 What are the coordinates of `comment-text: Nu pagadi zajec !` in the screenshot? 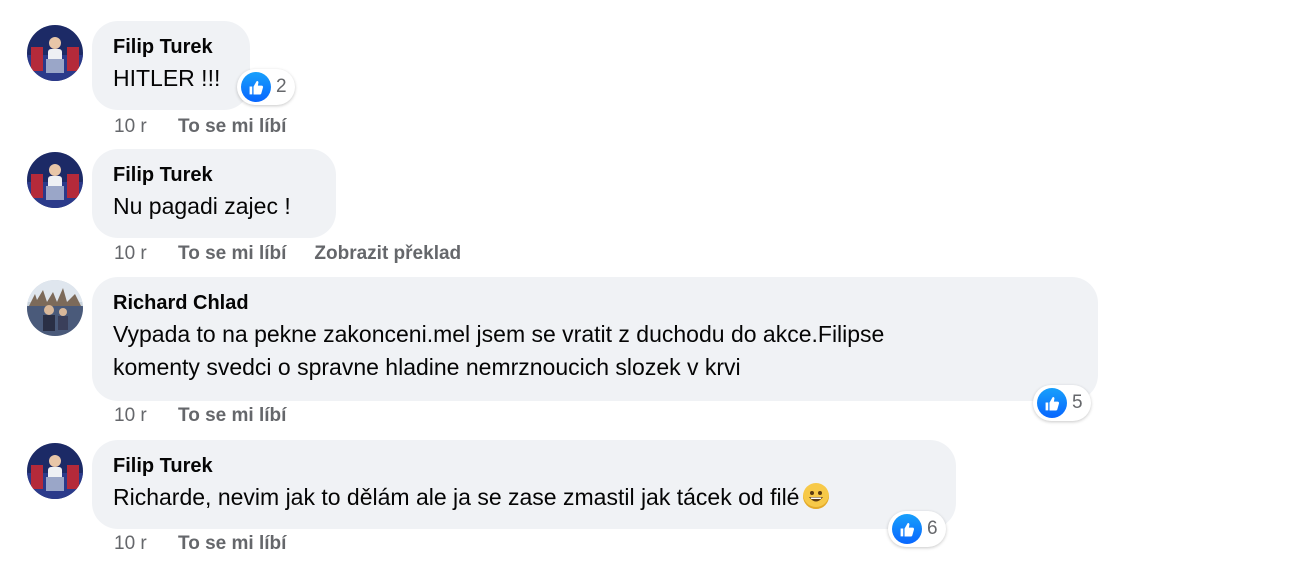 It's located at (214, 206).